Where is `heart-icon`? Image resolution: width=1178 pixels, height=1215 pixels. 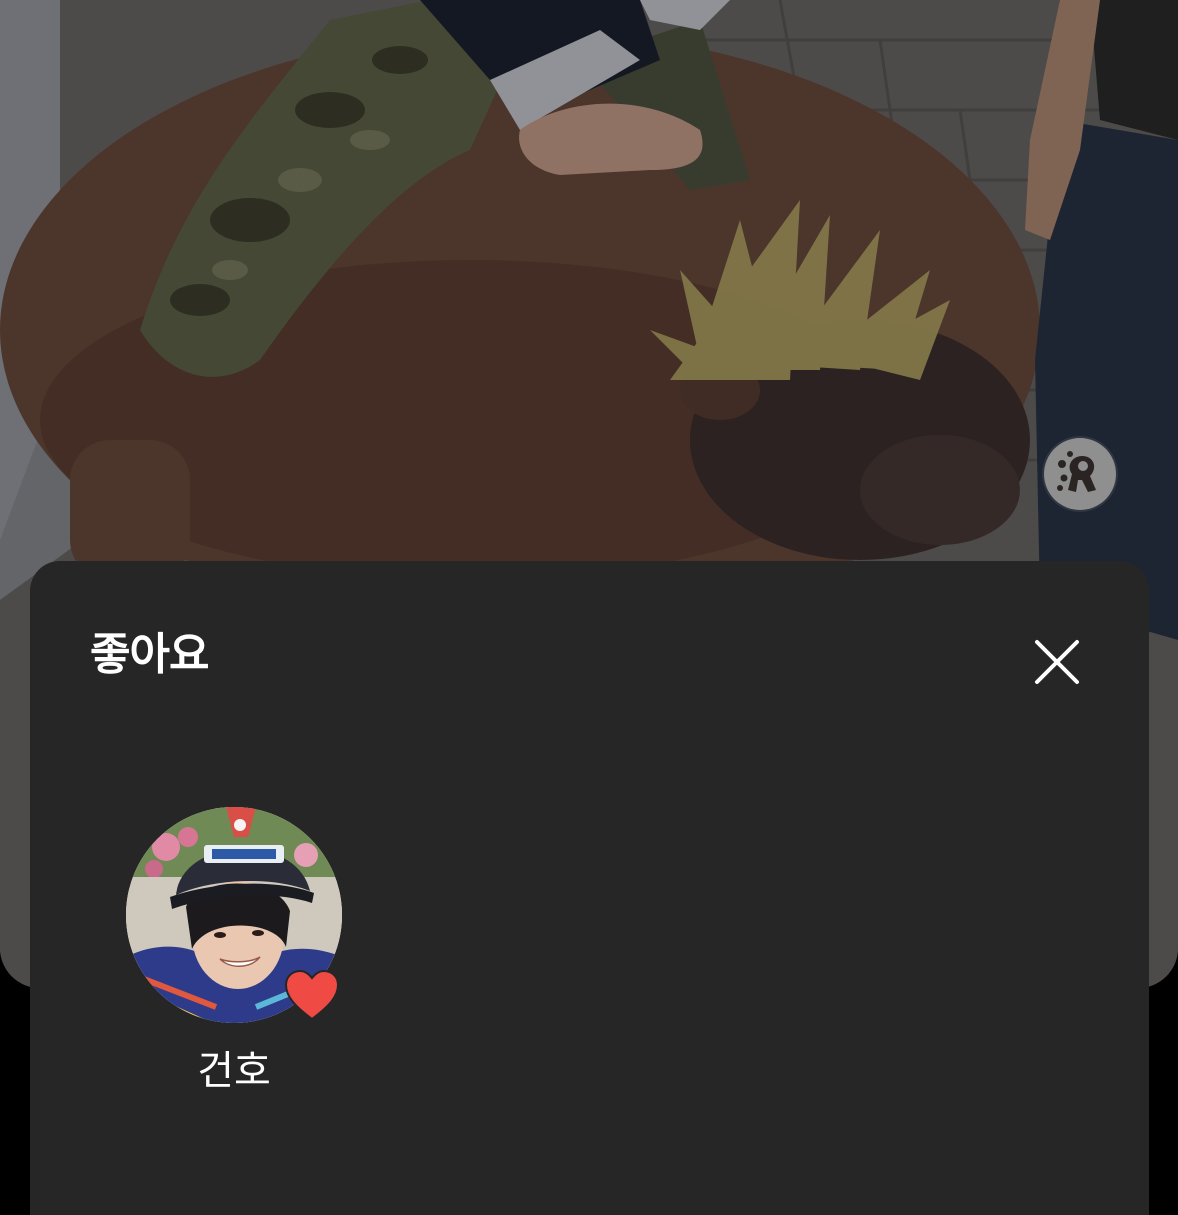
heart-icon is located at coordinates (312, 995).